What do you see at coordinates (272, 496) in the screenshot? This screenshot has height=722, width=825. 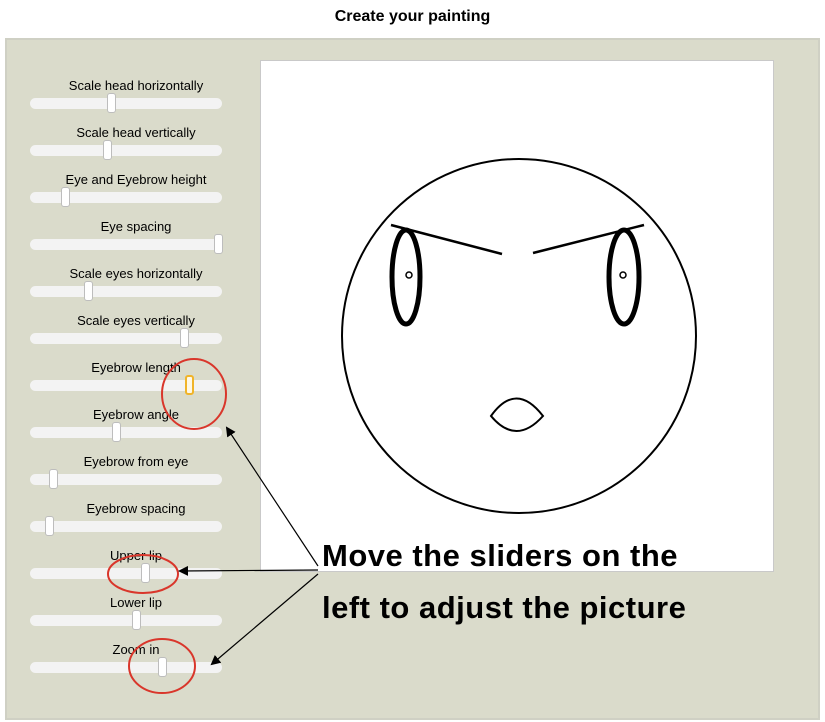 I see `arrow-to-eyebrow` at bounding box center [272, 496].